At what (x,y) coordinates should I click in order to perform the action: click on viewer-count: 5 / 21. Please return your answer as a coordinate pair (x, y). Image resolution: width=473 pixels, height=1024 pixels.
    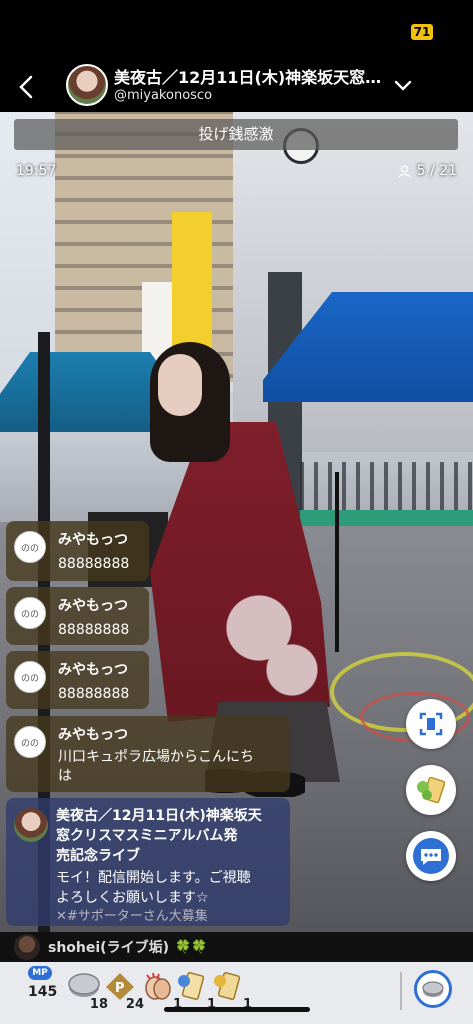
    Looking at the image, I should click on (427, 171).